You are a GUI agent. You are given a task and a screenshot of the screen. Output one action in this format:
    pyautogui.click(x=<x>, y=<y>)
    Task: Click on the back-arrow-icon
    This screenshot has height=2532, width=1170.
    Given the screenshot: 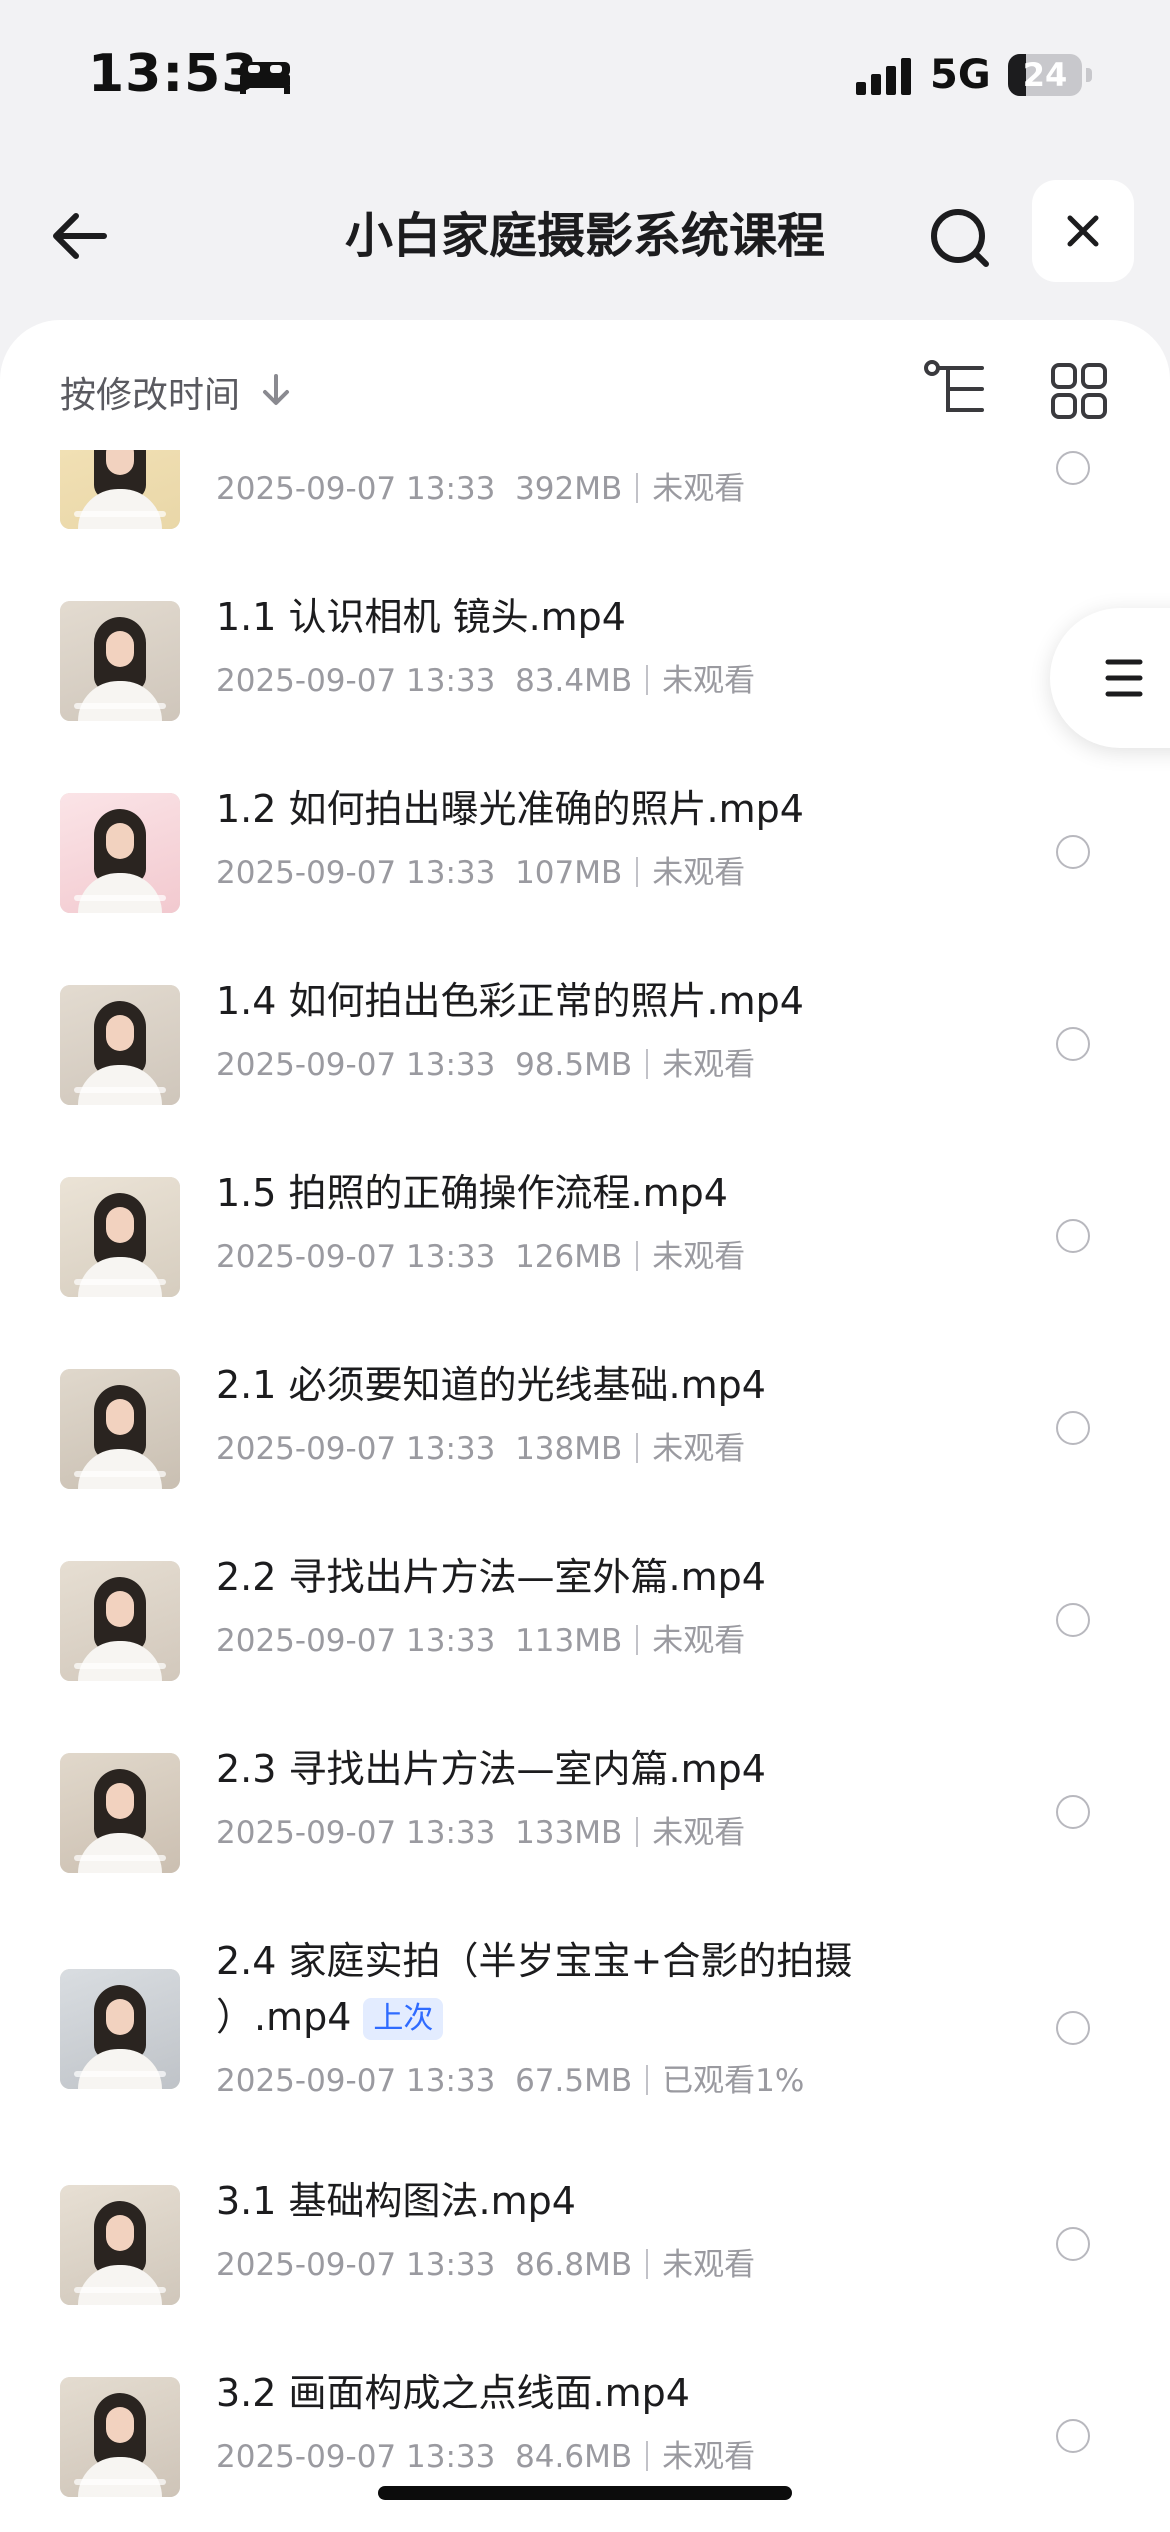 What is the action you would take?
    pyautogui.click(x=80, y=236)
    